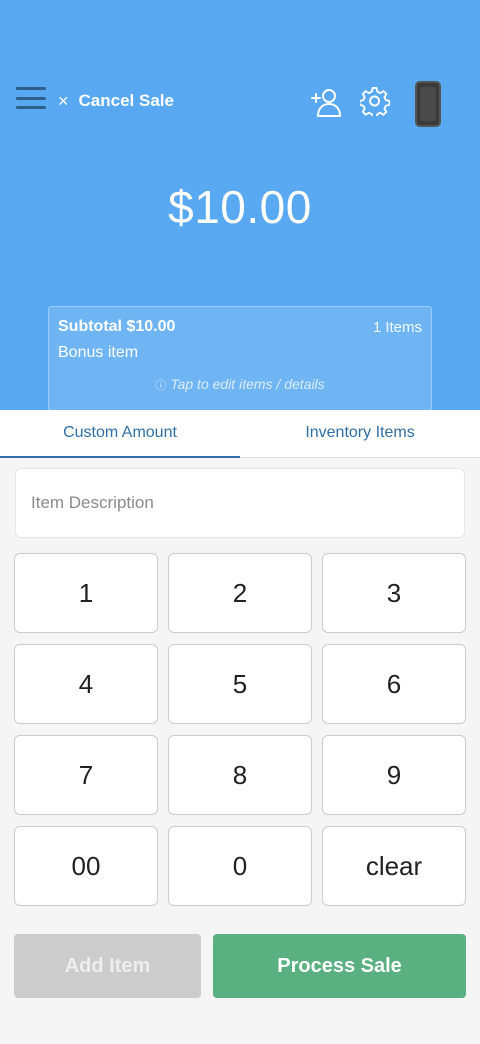  I want to click on cancel-sale-button: × Cancel Sale, so click(116, 101).